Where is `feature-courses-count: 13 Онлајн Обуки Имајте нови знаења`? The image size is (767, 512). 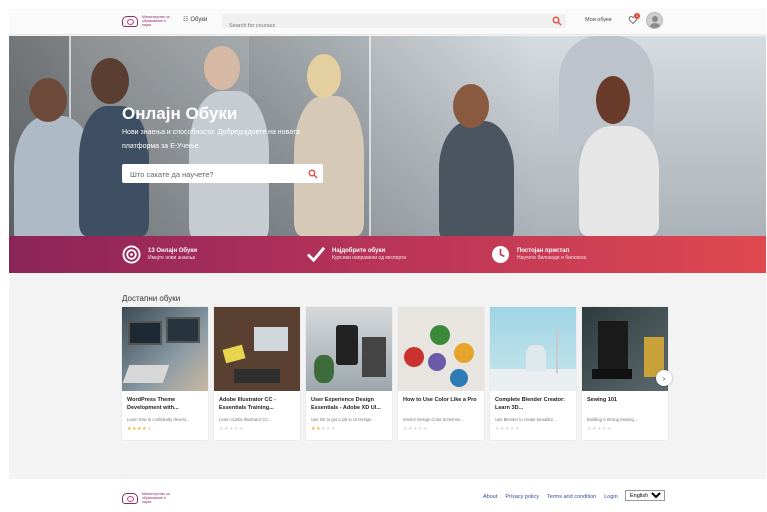 feature-courses-count: 13 Онлајн Обуки Имајте нови знаења is located at coordinates (159, 254).